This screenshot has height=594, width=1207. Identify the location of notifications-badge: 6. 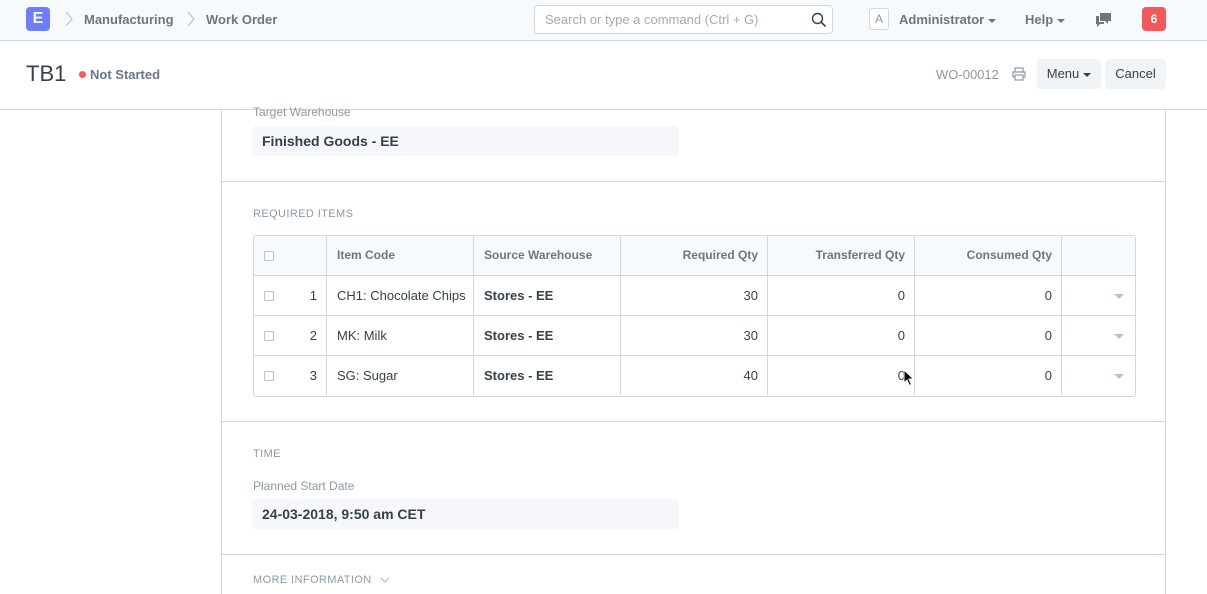
(1154, 19).